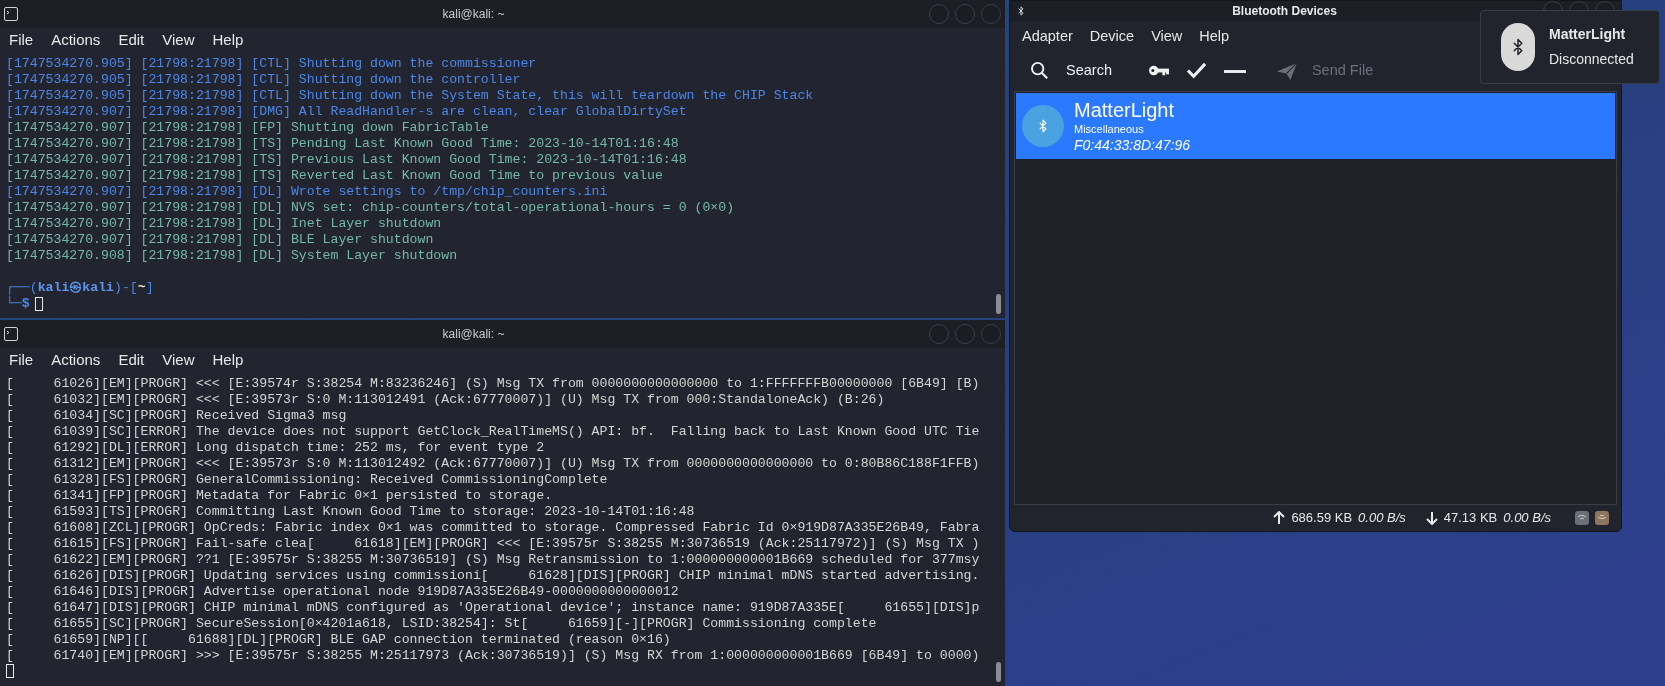  Describe the element at coordinates (276, 448) in the screenshot. I see `log-line: [ 61292][DL][ERROR] Long dispatch time: 252 ms, for event type 2` at that location.